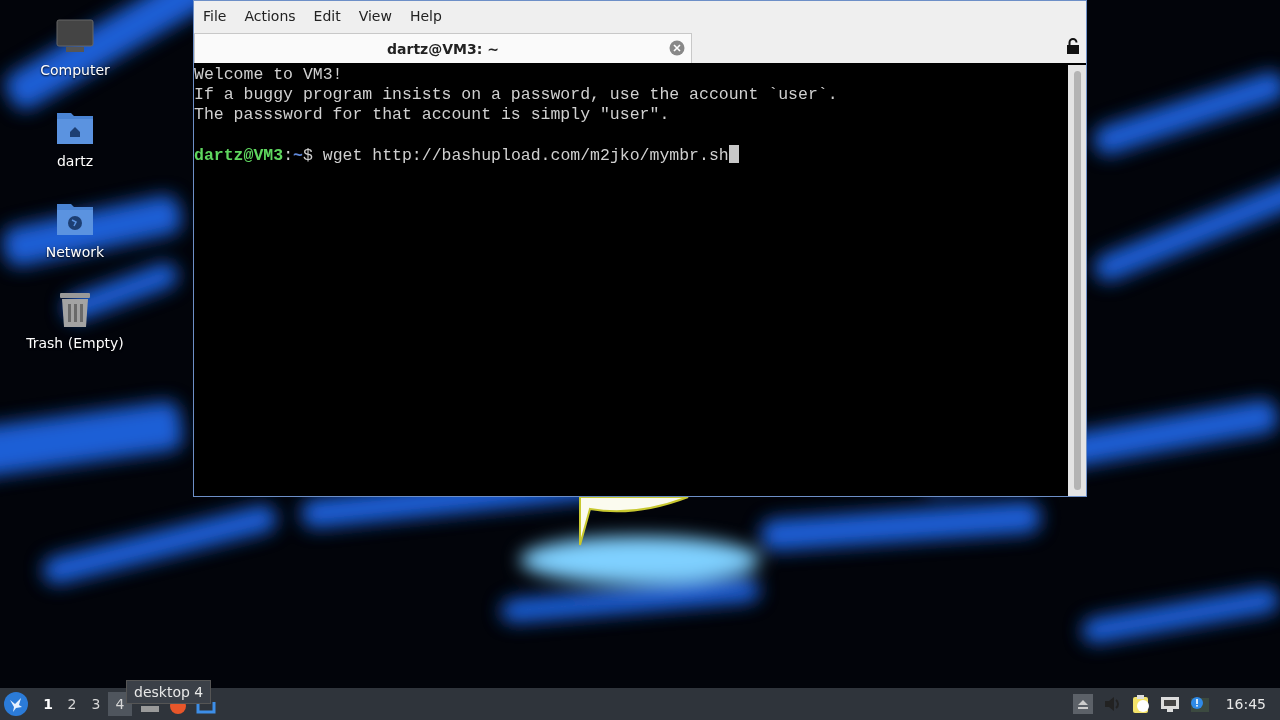 This screenshot has width=1280, height=720. I want to click on terminal-line: Welcome to VM3!, so click(269, 75).